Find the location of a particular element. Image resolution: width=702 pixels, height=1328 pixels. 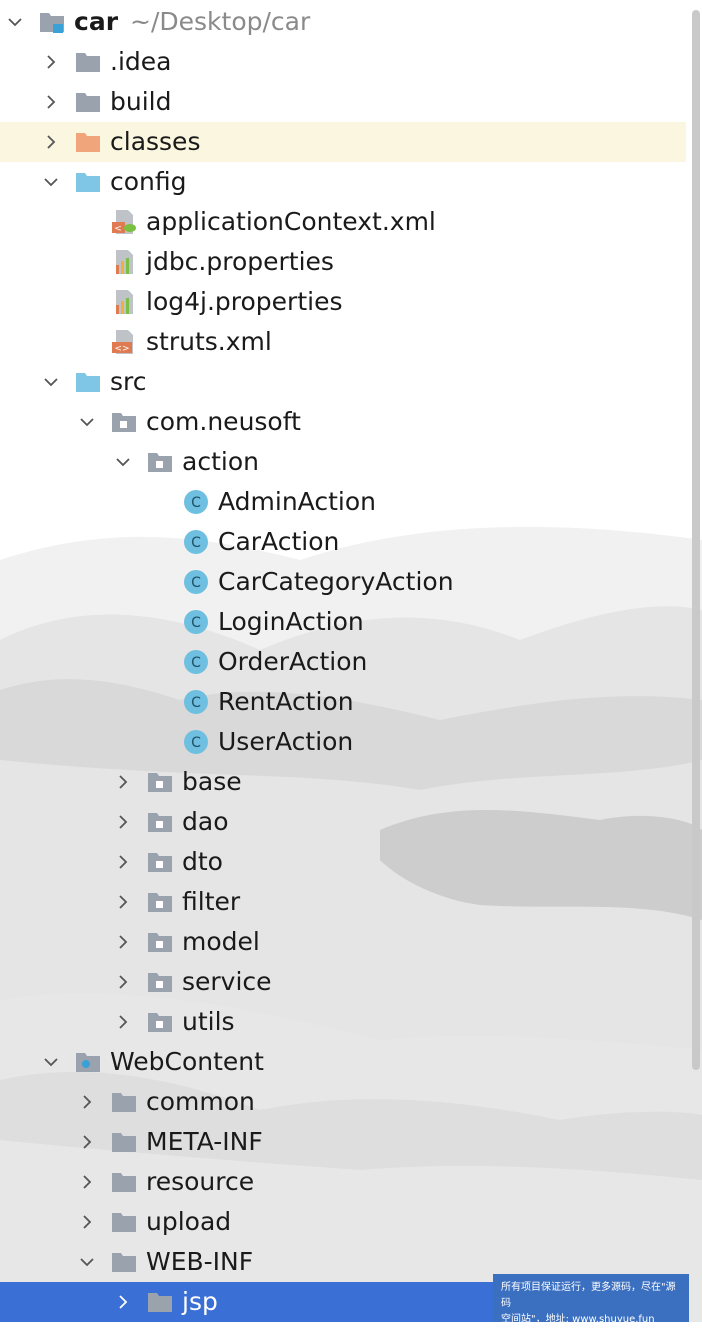

tree-row-label: build is located at coordinates (141, 101).